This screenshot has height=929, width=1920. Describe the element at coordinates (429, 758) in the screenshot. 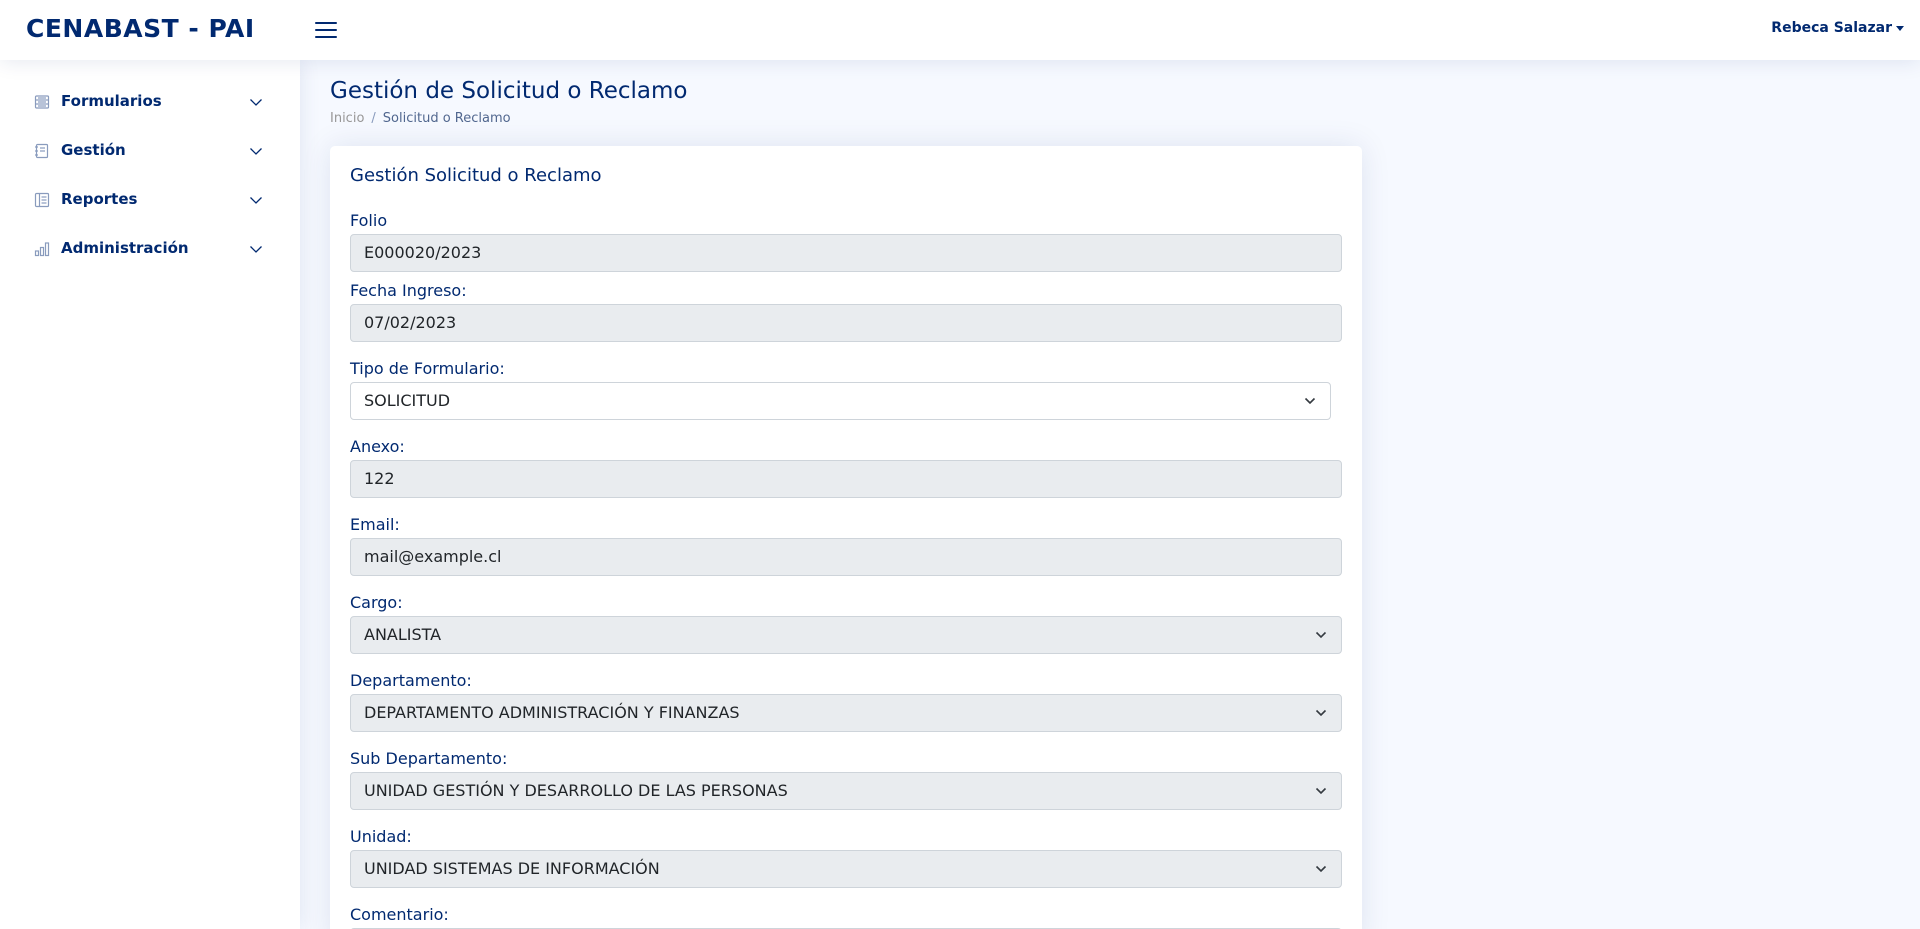

I see `sub-departamento-label: Sub Departamento:` at that location.